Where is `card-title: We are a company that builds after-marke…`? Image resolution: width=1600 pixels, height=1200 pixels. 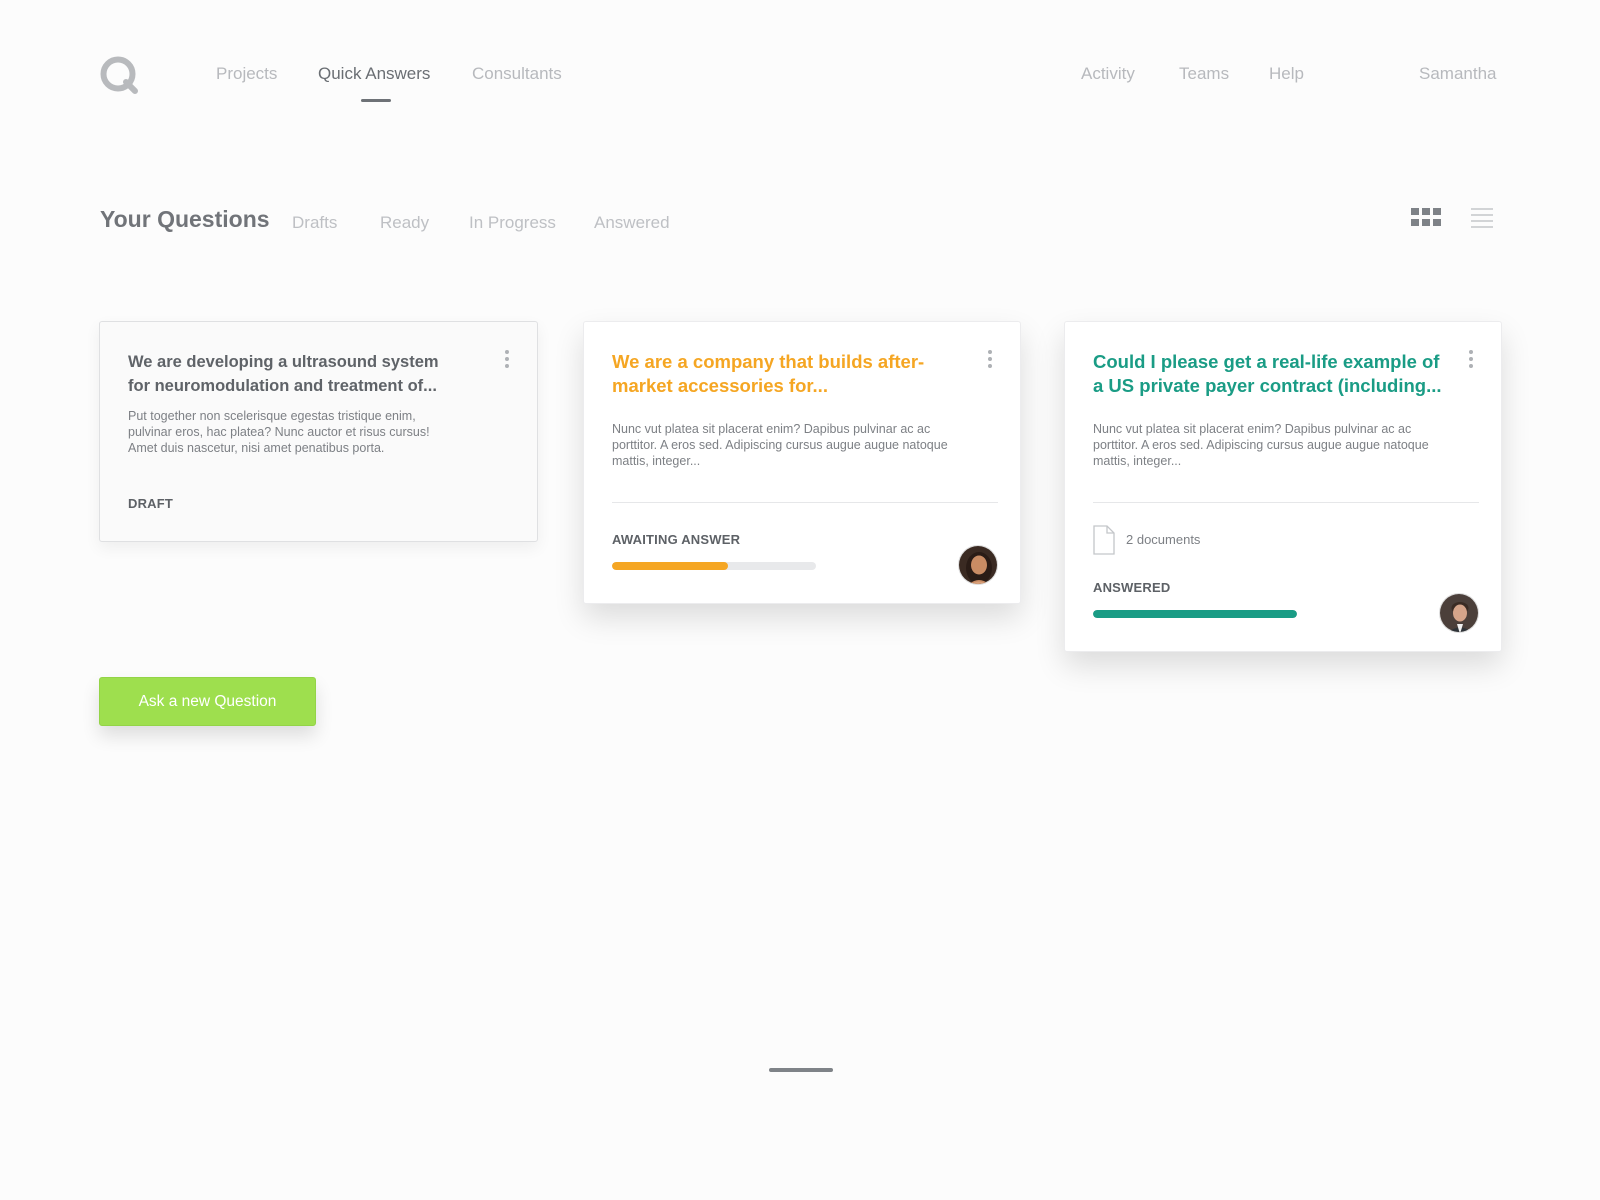 card-title: We are a company that builds after-marke… is located at coordinates (768, 373).